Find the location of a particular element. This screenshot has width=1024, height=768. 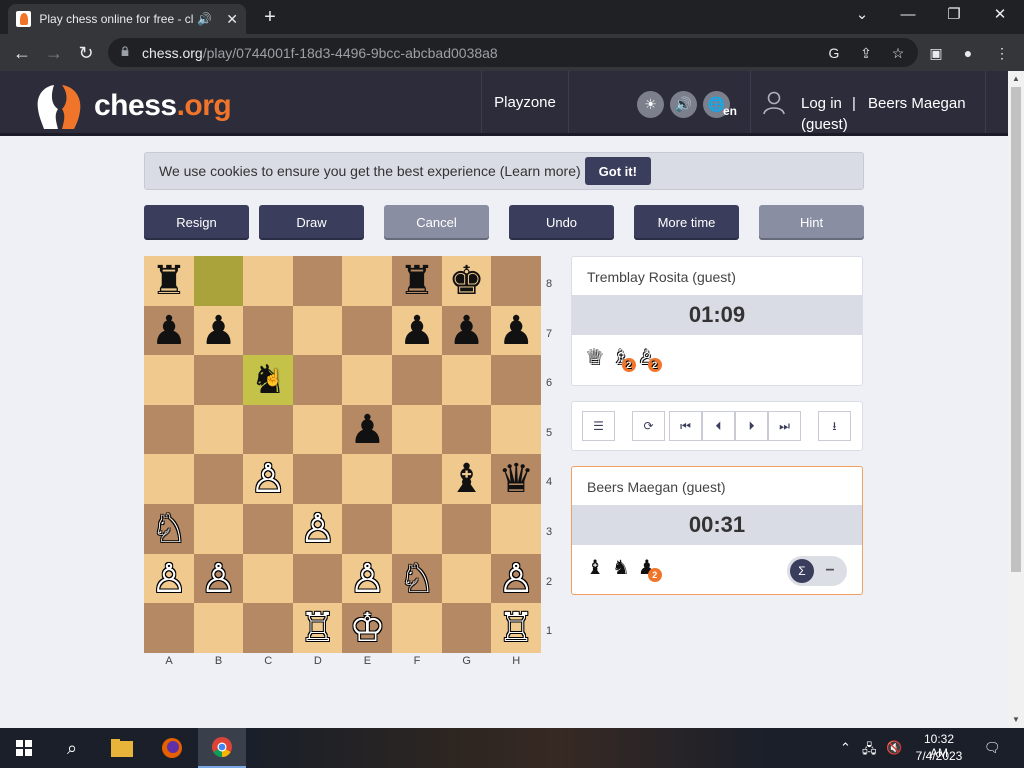

square-b1 is located at coordinates (218, 628).